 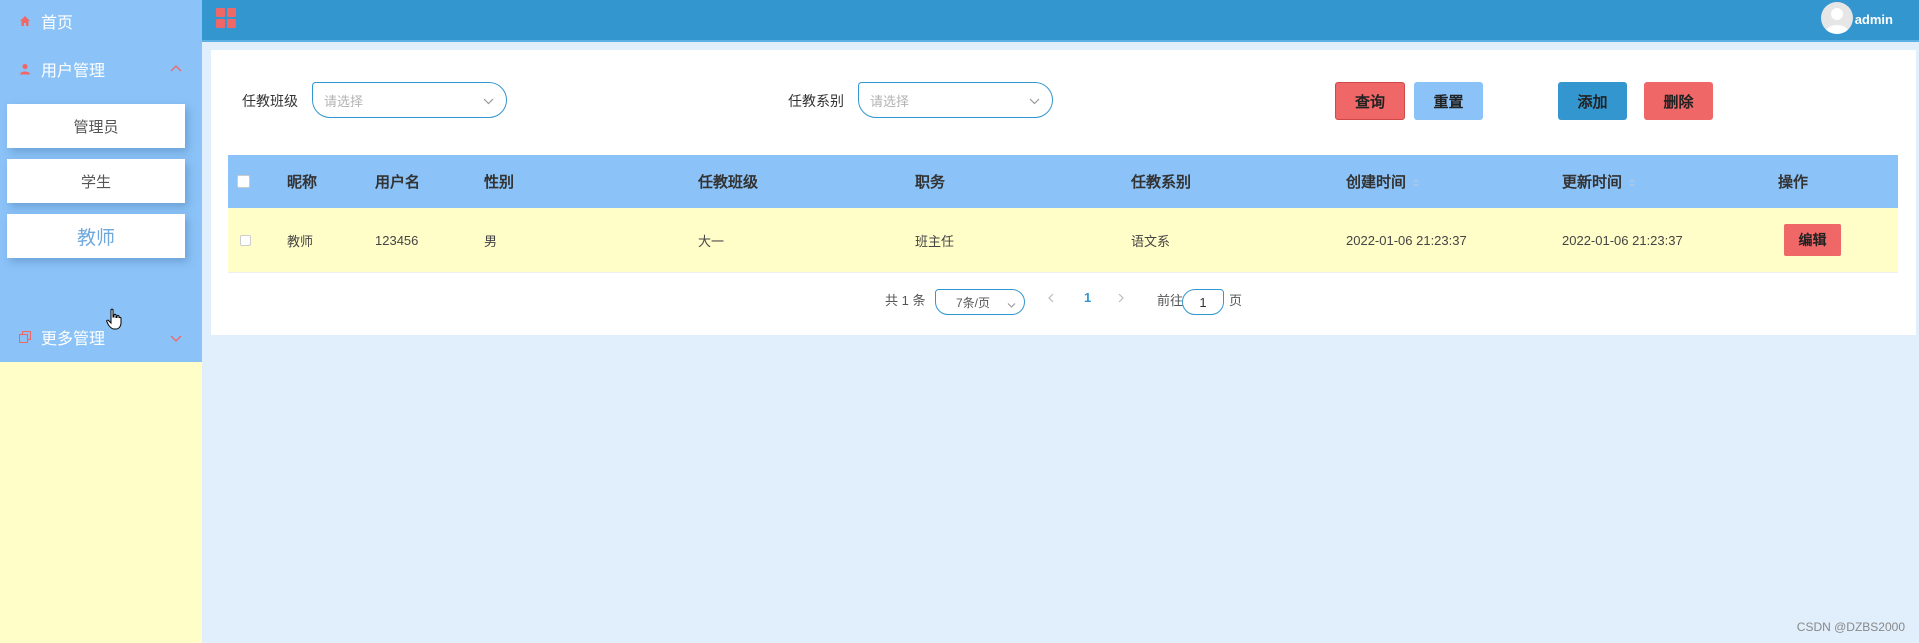 What do you see at coordinates (905, 300) in the screenshot?
I see `pagination-total: 共 1 条` at bounding box center [905, 300].